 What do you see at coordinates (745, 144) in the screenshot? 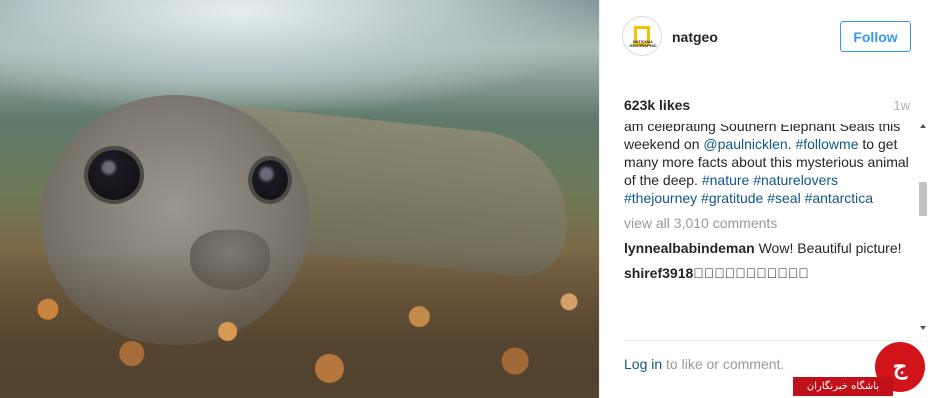
I see `mention-link: @paulnicklen` at bounding box center [745, 144].